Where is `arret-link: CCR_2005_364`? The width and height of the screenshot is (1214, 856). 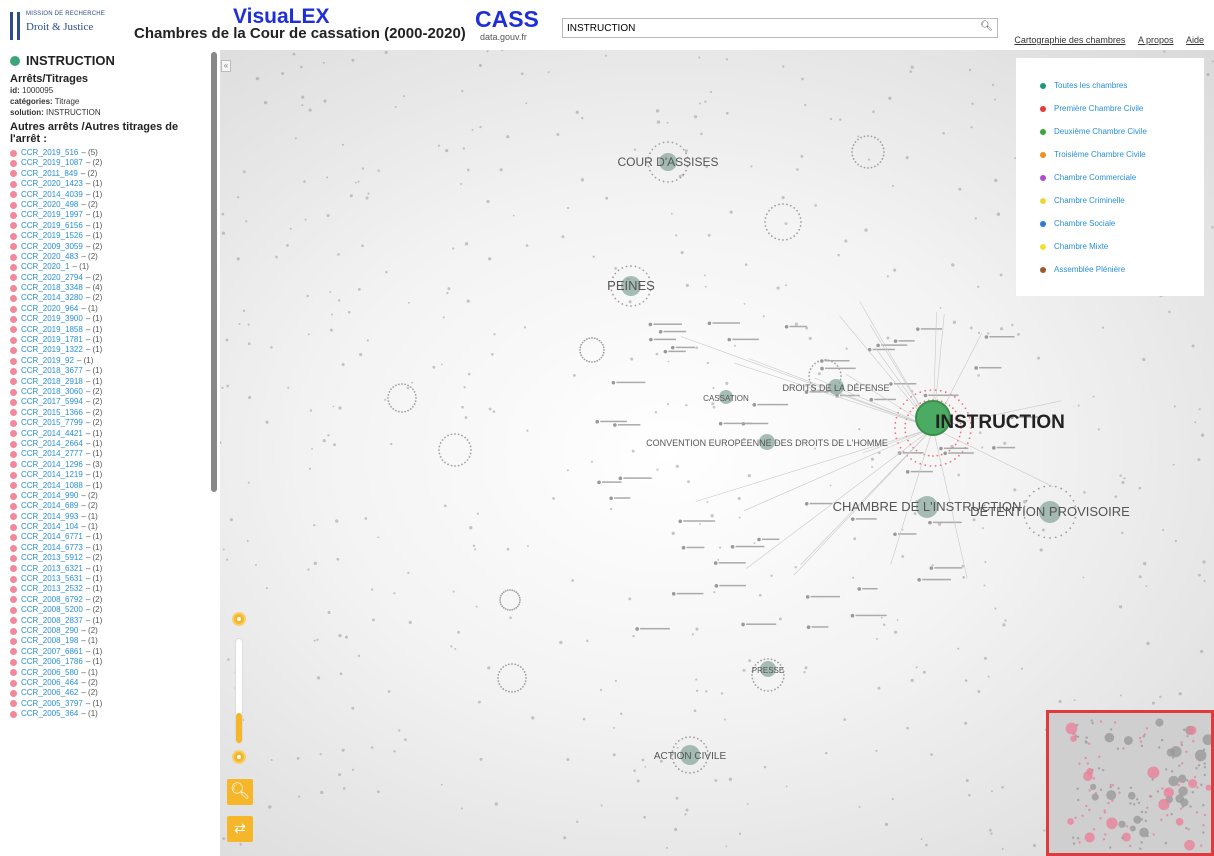
arret-link: CCR_2005_364 is located at coordinates (49, 714).